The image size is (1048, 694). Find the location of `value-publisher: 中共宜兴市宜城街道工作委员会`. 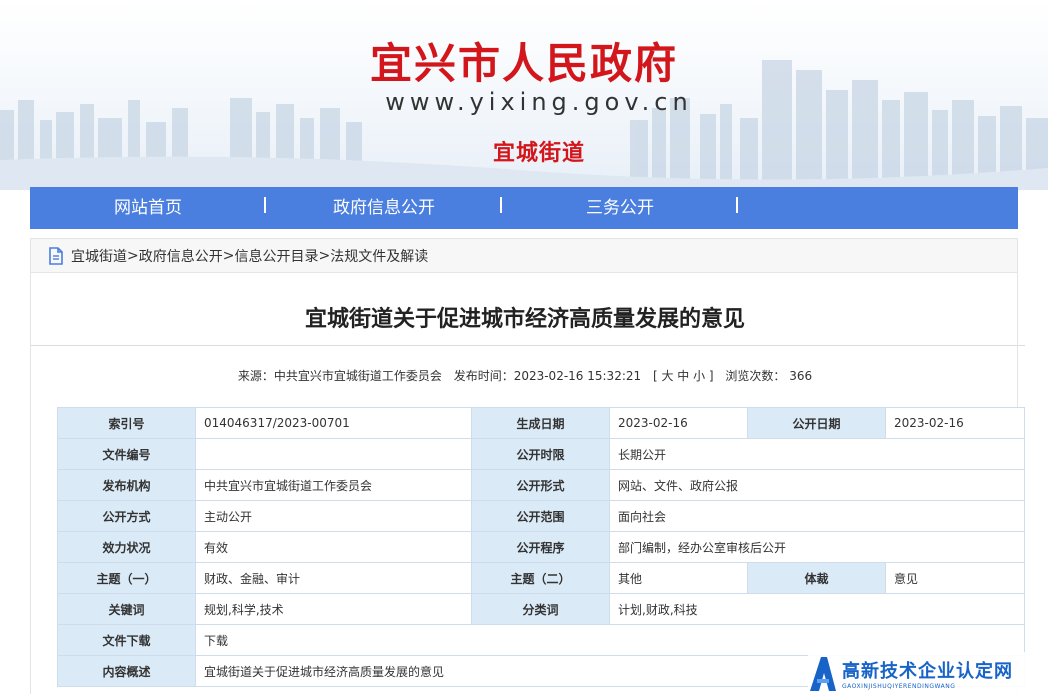

value-publisher: 中共宜兴市宜城街道工作委员会 is located at coordinates (333, 485).